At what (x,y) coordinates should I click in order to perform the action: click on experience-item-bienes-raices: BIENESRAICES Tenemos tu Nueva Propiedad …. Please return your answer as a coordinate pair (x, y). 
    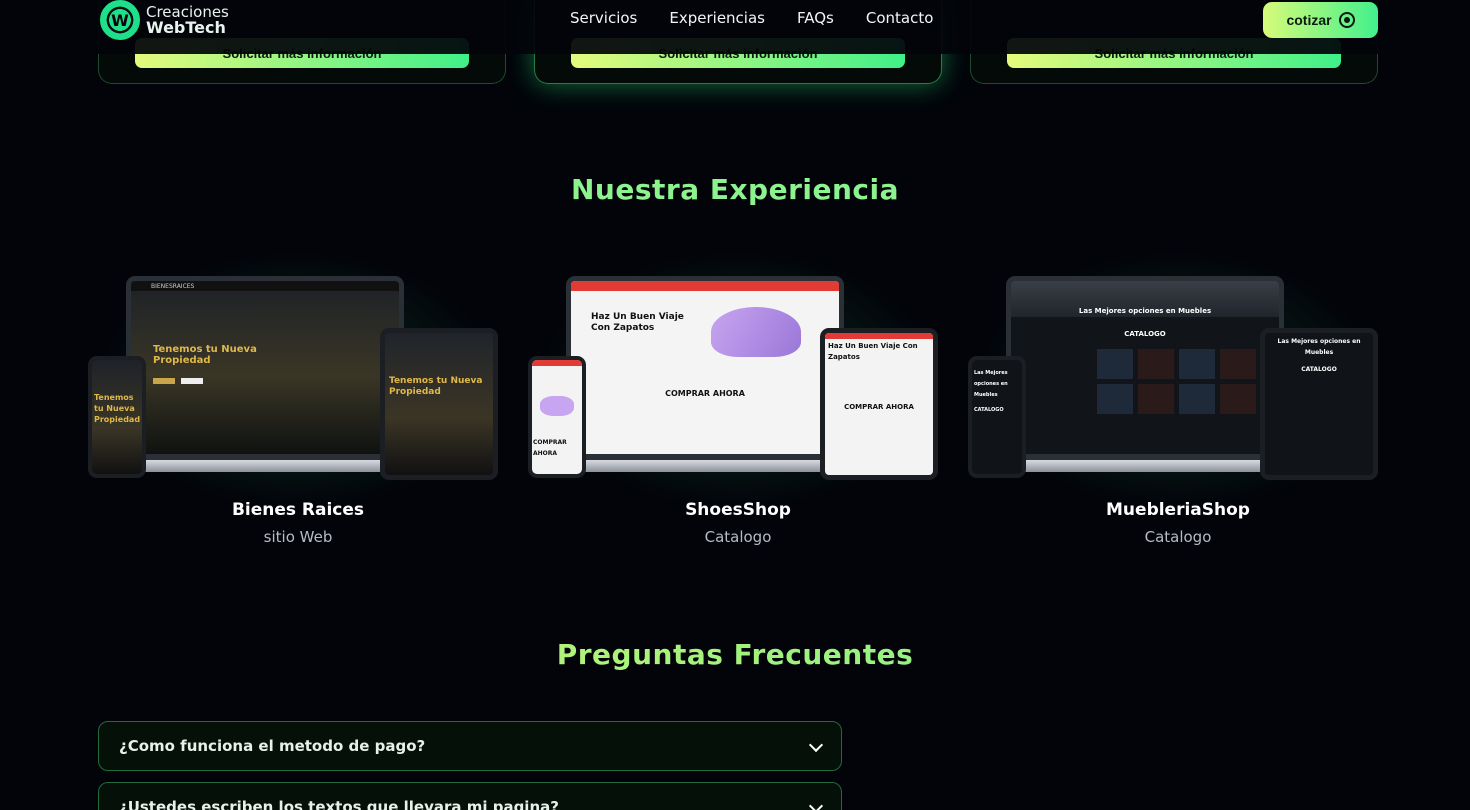
    Looking at the image, I should click on (298, 410).